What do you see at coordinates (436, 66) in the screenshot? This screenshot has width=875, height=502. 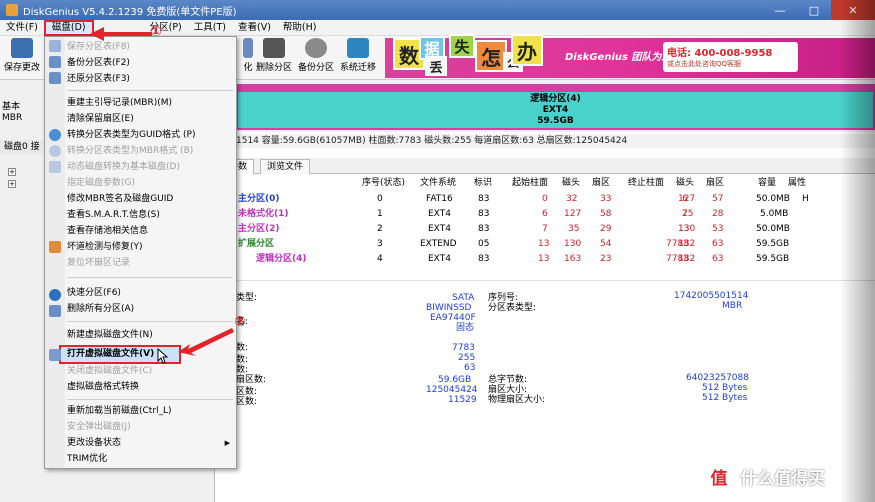 I see `banner-tile: 丢` at bounding box center [436, 66].